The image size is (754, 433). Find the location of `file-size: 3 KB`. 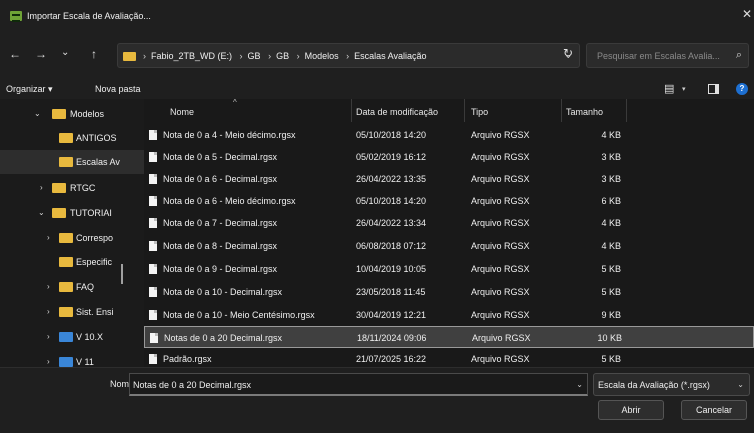

file-size: 3 KB is located at coordinates (611, 179).